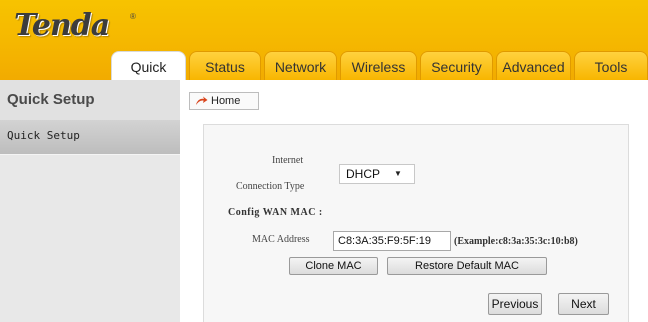 The width and height of the screenshot is (648, 322). I want to click on sidebar-empty-area, so click(90, 238).